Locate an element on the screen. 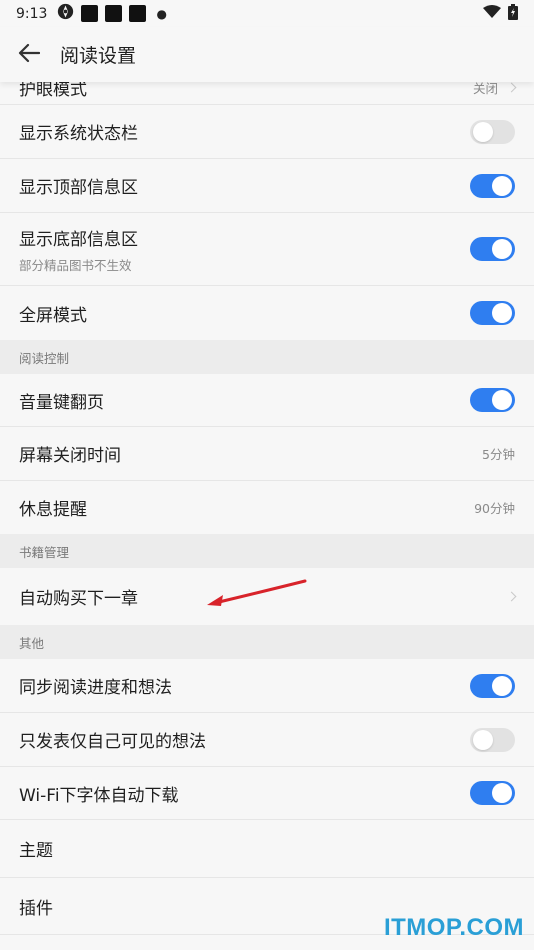 The image size is (534, 950). row-label: 只发表仅自己可见的想法 is located at coordinates (112, 742).